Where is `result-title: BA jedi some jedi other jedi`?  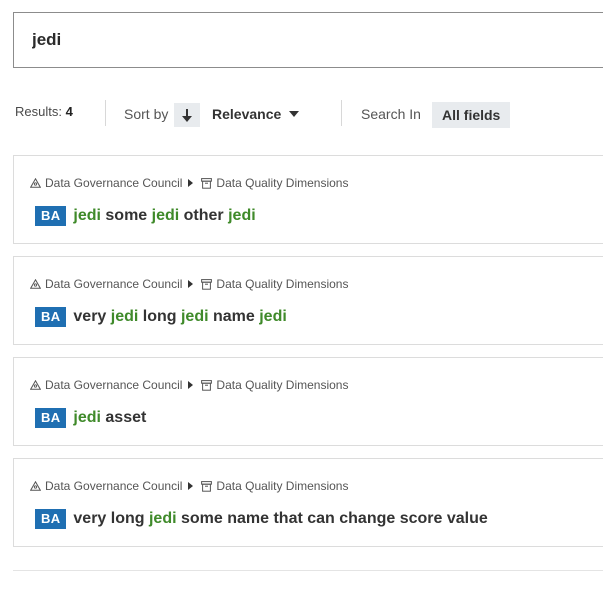
result-title: BA jedi some jedi other jedi is located at coordinates (145, 216).